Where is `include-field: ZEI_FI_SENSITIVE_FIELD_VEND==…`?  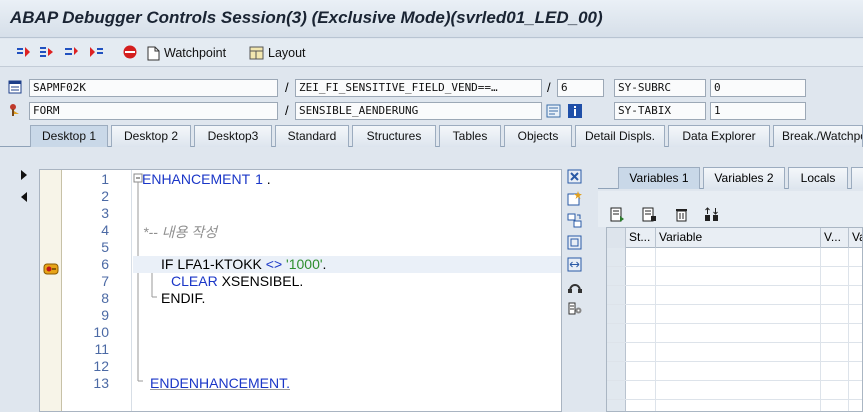
include-field: ZEI_FI_SENSITIVE_FIELD_VEND==… is located at coordinates (418, 88).